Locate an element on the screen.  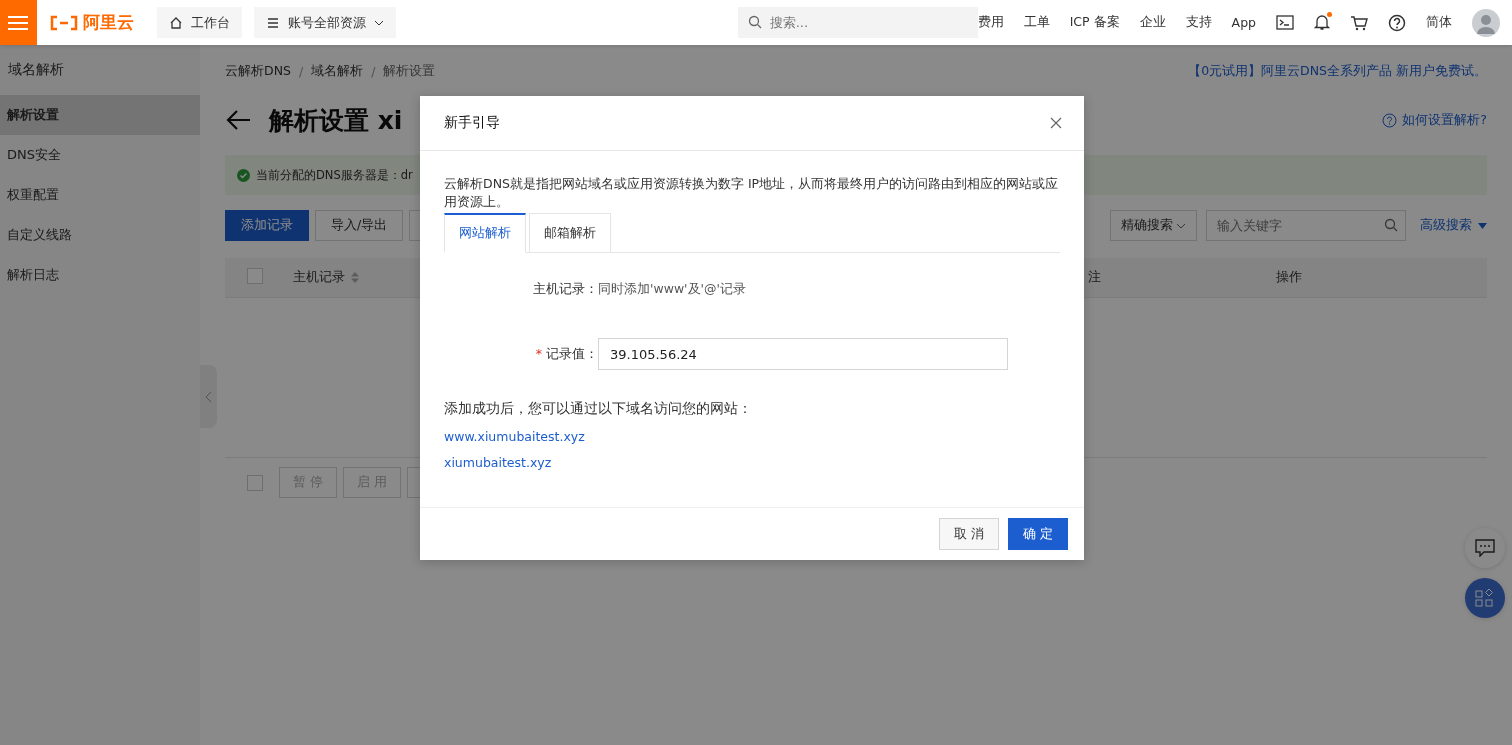
column-header: 操作 is located at coordinates (1289, 277).